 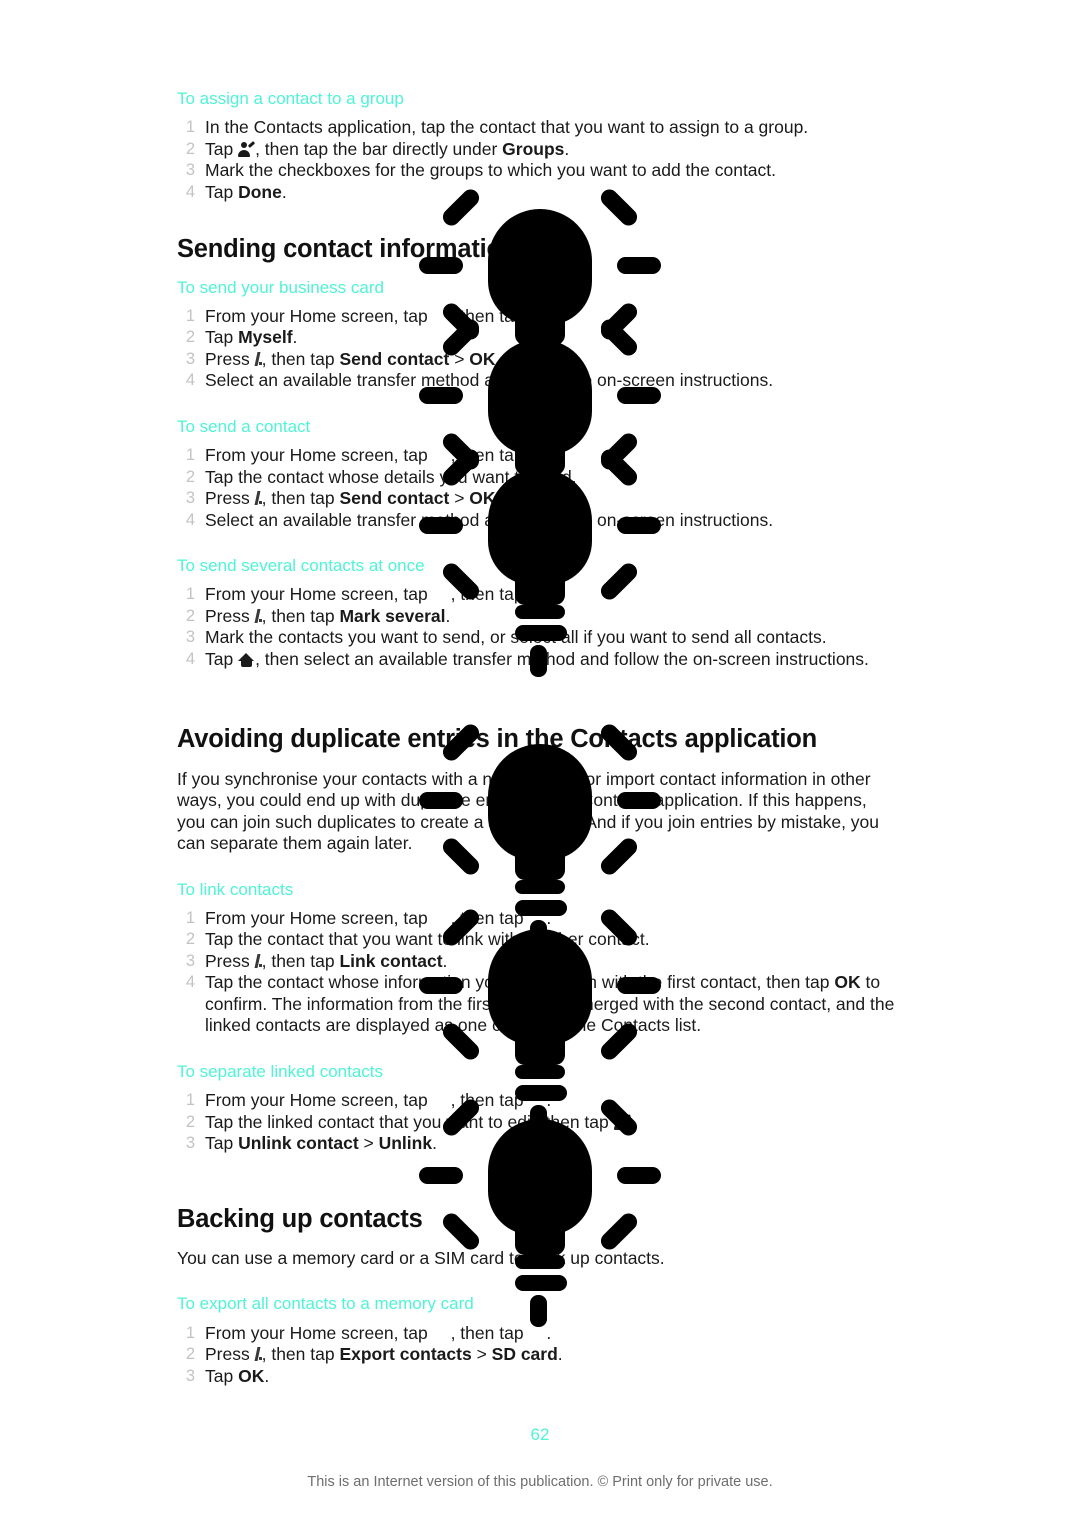 What do you see at coordinates (533, 148) in the screenshot?
I see `ui-label-groups: Groups` at bounding box center [533, 148].